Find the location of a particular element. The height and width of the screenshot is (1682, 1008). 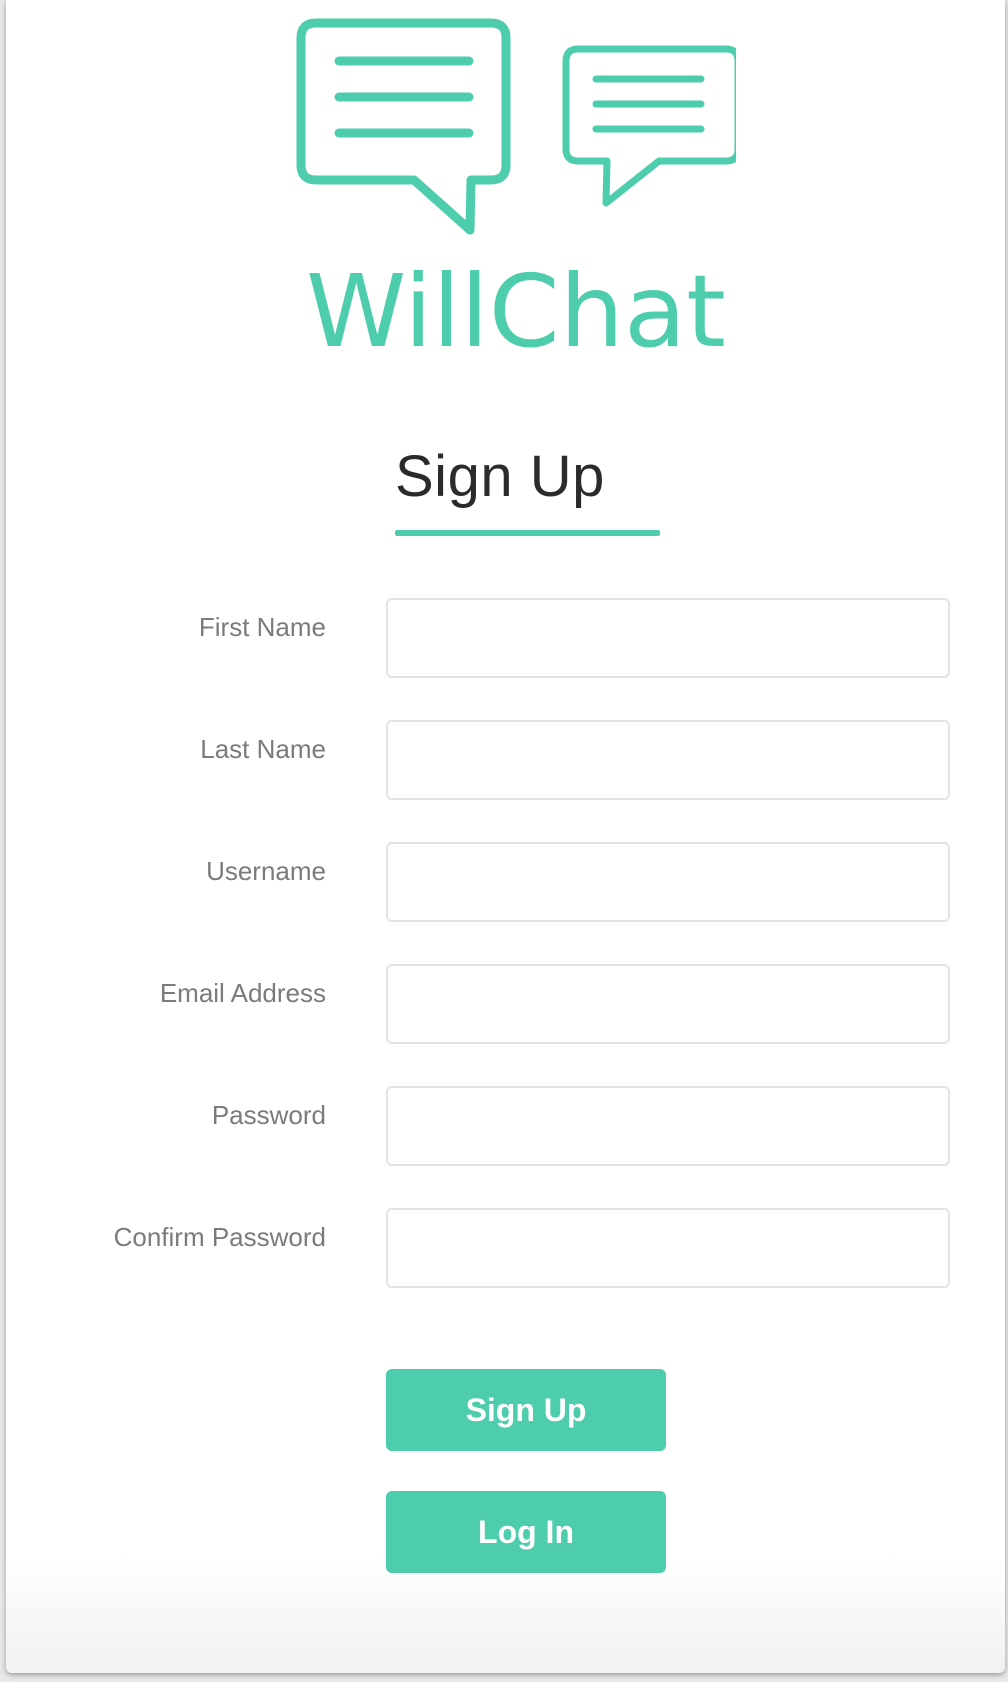

sign-up-button: Sign Up is located at coordinates (526, 1410).